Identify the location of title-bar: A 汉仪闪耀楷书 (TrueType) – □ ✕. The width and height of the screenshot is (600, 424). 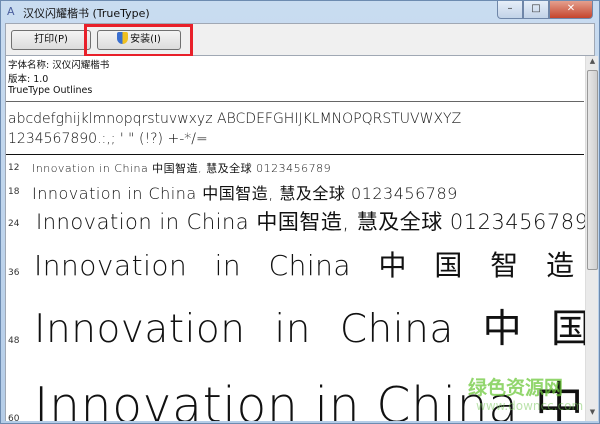
(300, 12).